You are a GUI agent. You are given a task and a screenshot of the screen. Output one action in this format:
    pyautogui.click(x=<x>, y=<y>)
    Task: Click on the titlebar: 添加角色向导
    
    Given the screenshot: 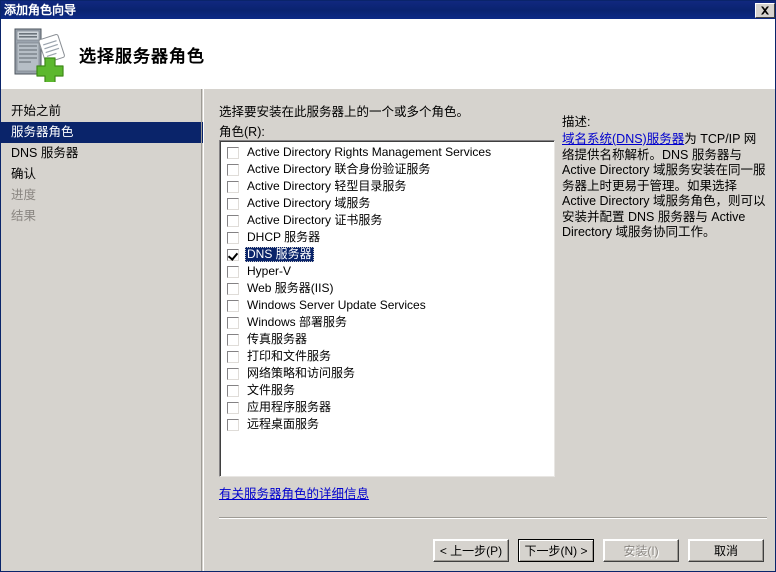 What is the action you would take?
    pyautogui.click(x=388, y=10)
    